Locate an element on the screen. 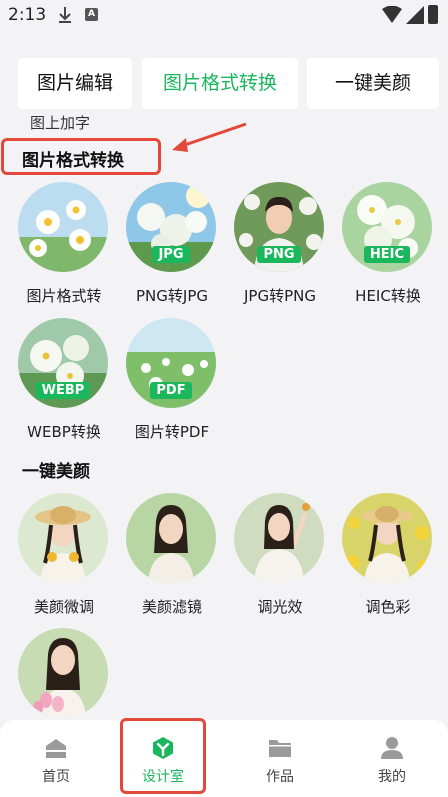 The image size is (448, 797). tool-label: 调光效 is located at coordinates (280, 607).